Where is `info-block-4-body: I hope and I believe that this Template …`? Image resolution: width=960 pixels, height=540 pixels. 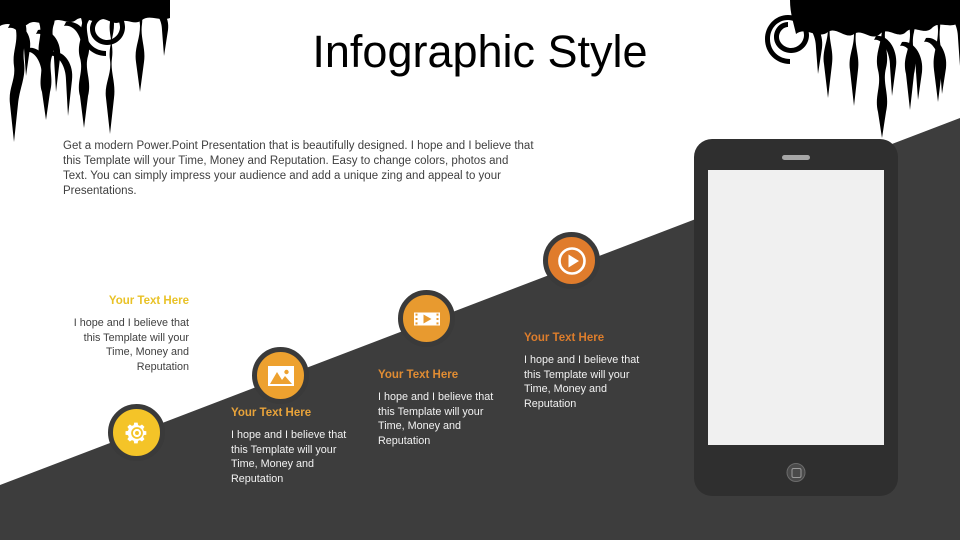 info-block-4-body: I hope and I believe that this Template … is located at coordinates (582, 382).